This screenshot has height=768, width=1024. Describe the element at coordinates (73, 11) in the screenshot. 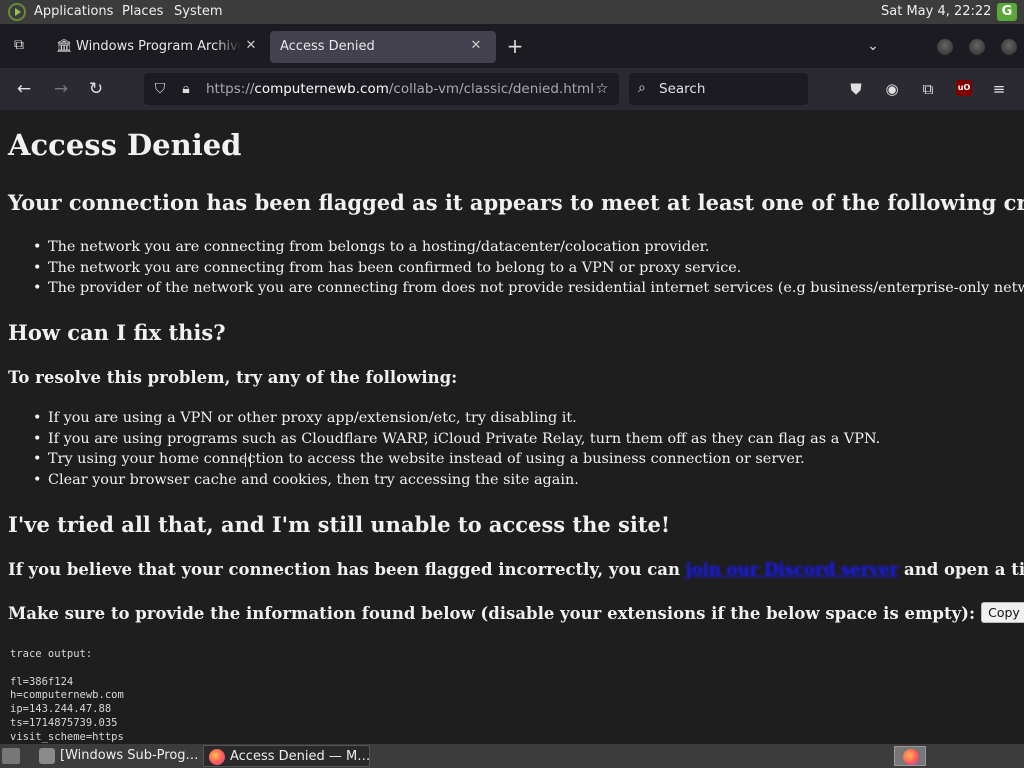

I see `menu-applications: Applications` at that location.